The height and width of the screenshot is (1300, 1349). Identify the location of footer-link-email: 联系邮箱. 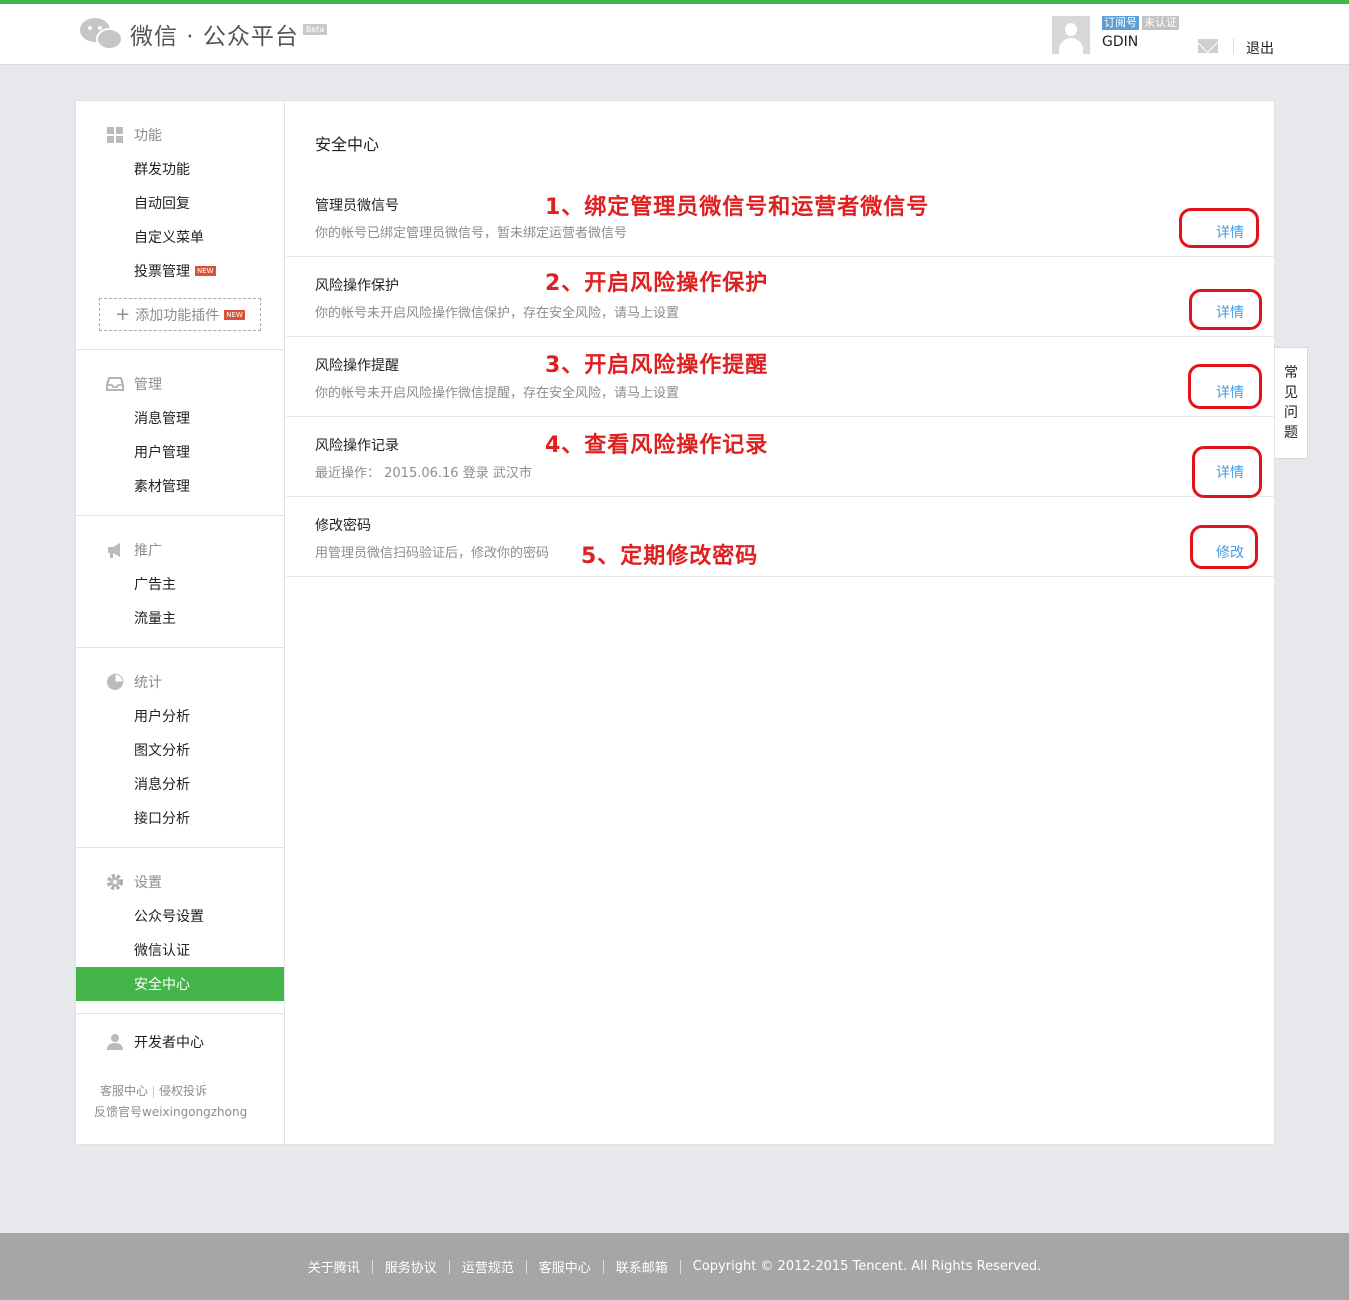
(642, 1266).